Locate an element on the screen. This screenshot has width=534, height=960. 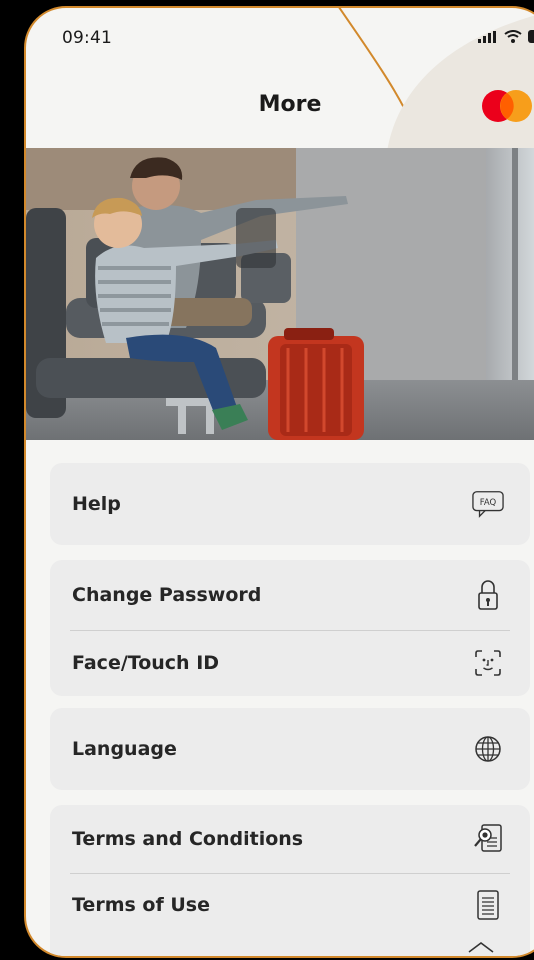
menu-item-terms-and-conditions: Terms and Conditions is located at coordinates (290, 839).